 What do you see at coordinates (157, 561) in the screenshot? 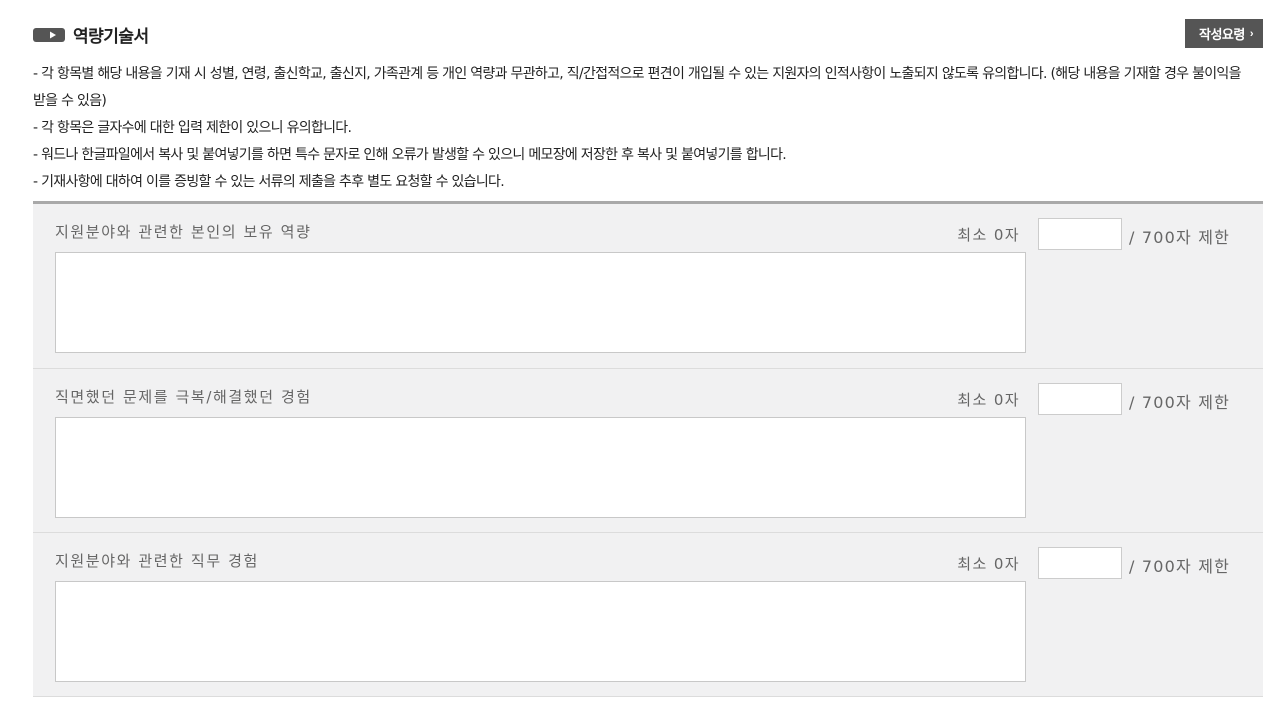
I see `question-label: 지원분야와 관련한 직무 경험` at bounding box center [157, 561].